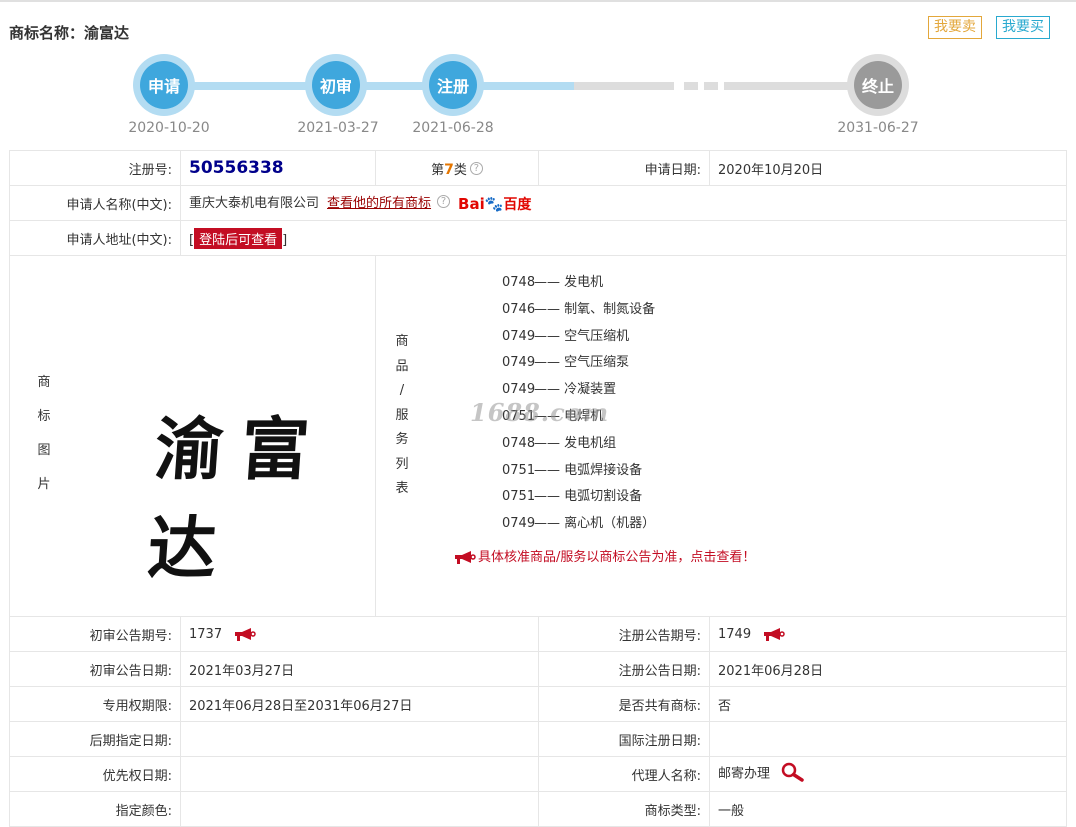  I want to click on vertical-label-char: 图, so click(44, 450).